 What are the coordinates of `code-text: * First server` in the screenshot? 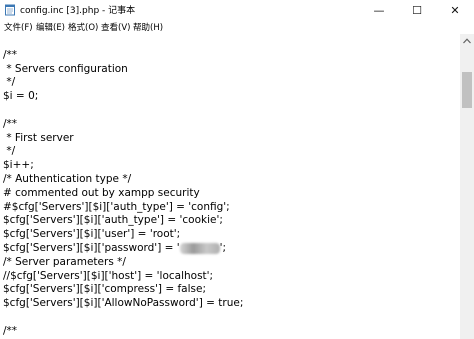 It's located at (38, 137).